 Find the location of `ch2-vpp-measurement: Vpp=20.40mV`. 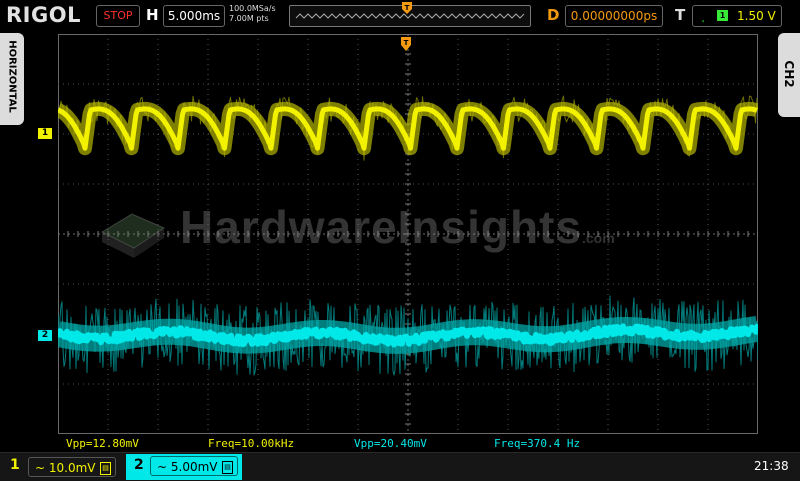

ch2-vpp-measurement: Vpp=20.40mV is located at coordinates (390, 443).